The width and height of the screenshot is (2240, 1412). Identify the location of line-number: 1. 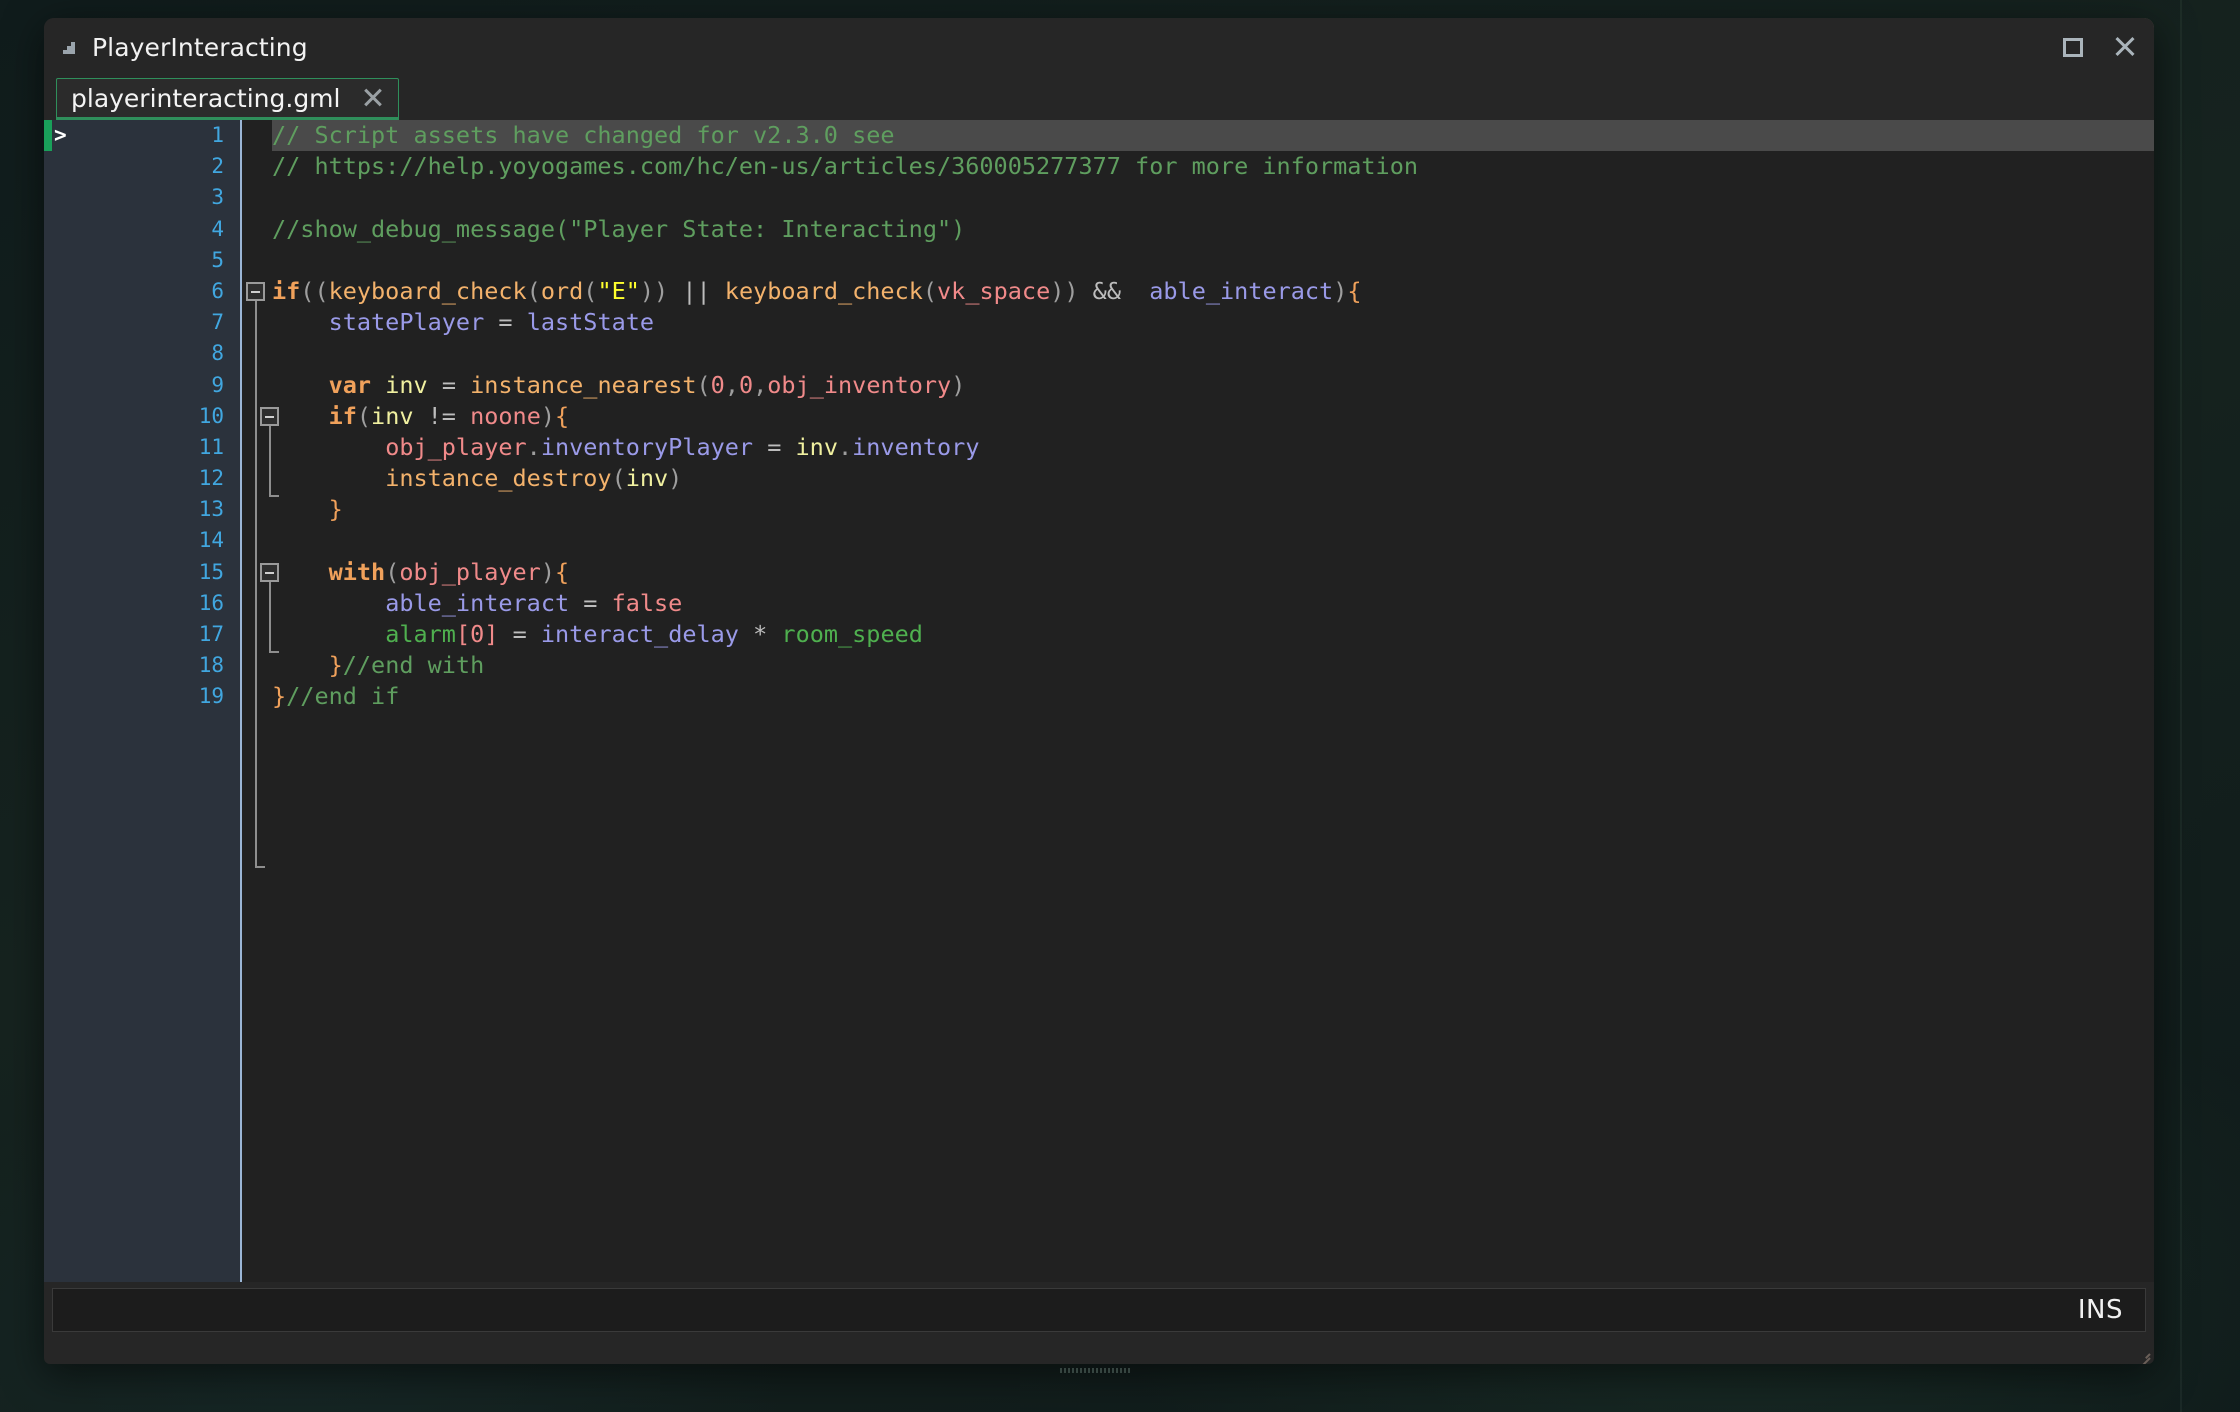
(217, 135).